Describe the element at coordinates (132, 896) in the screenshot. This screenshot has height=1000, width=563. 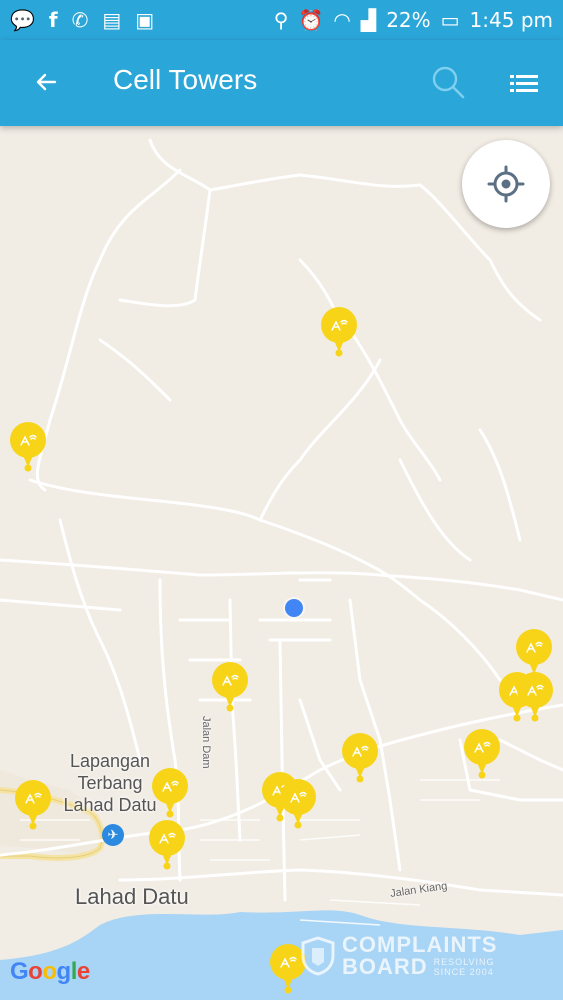
I see `town-label: Lahad Datu` at that location.